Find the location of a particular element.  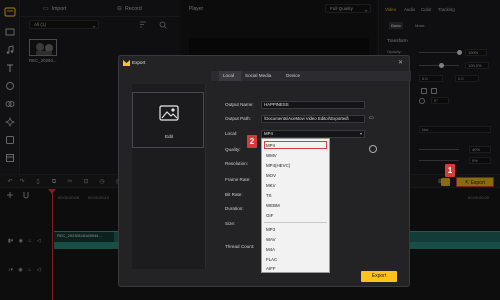

quality-label: Quality: is located at coordinates (233, 149).